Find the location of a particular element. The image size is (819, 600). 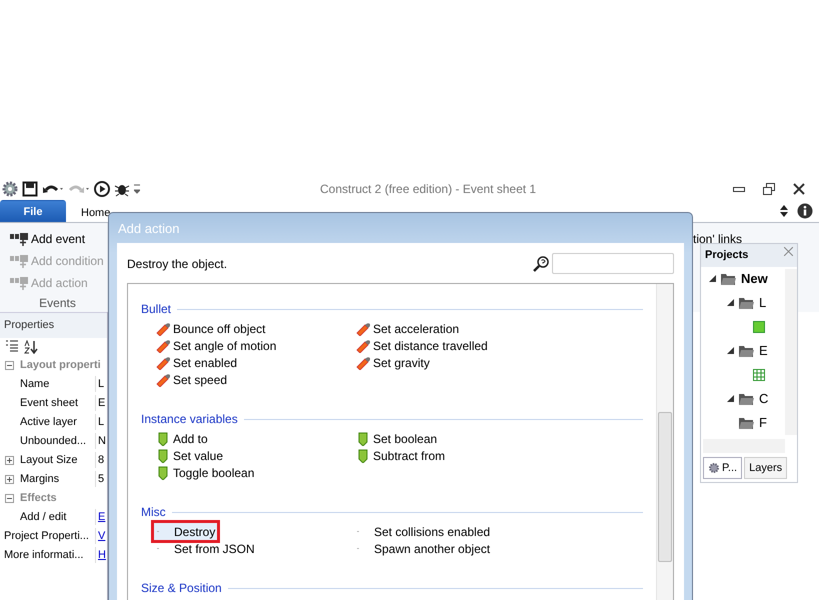

layout-icon is located at coordinates (759, 326).